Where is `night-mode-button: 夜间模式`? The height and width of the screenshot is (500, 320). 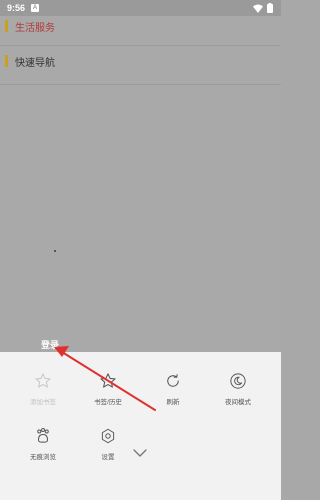
night-mode-button: 夜间模式 is located at coordinates (238, 389).